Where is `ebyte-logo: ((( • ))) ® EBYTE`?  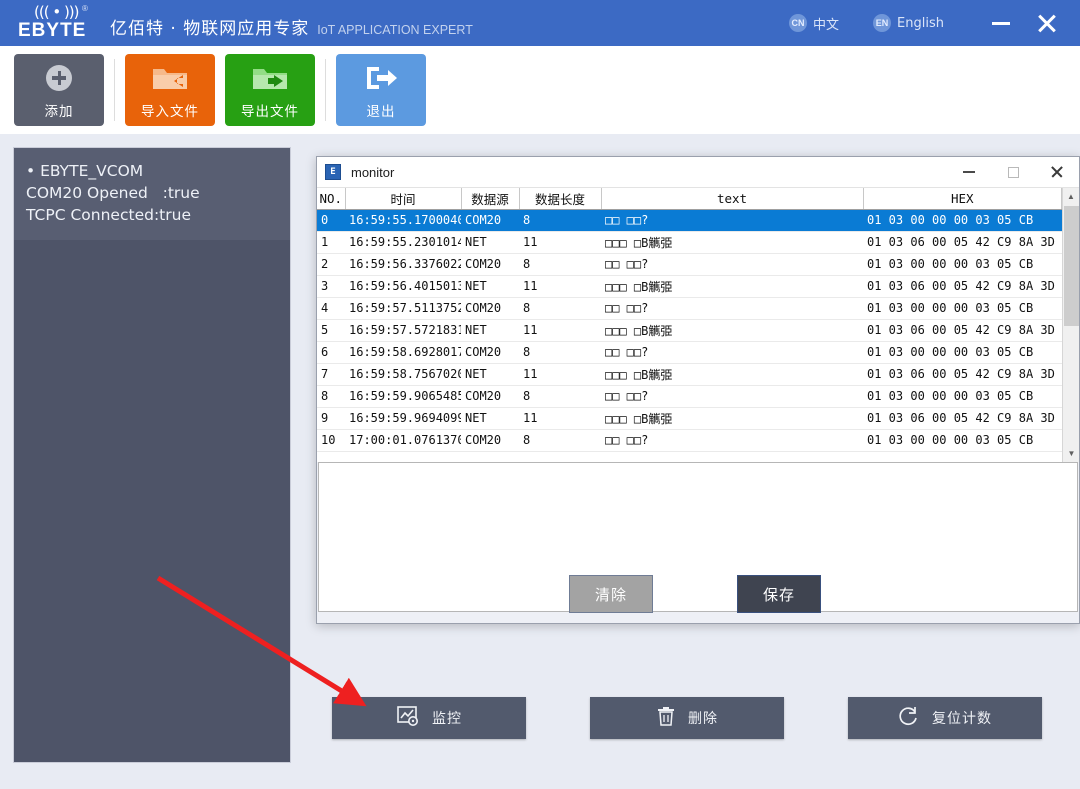 ebyte-logo: ((( • ))) ® EBYTE is located at coordinates (57, 23).